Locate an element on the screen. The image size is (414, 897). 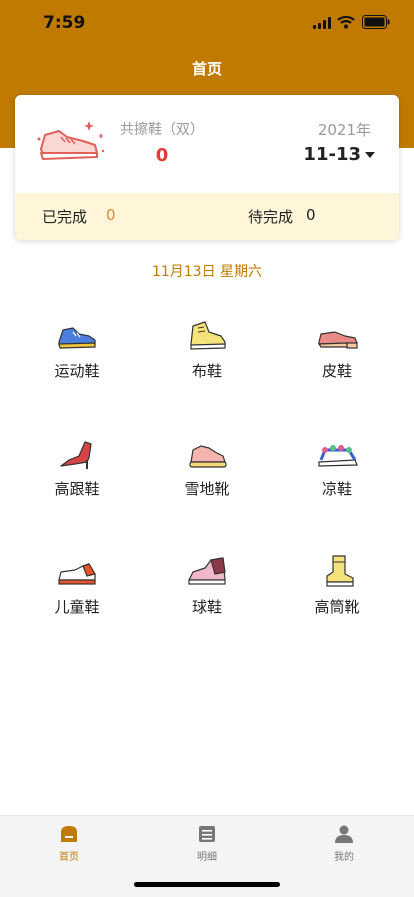
high-heel-icon is located at coordinates (76, 455).